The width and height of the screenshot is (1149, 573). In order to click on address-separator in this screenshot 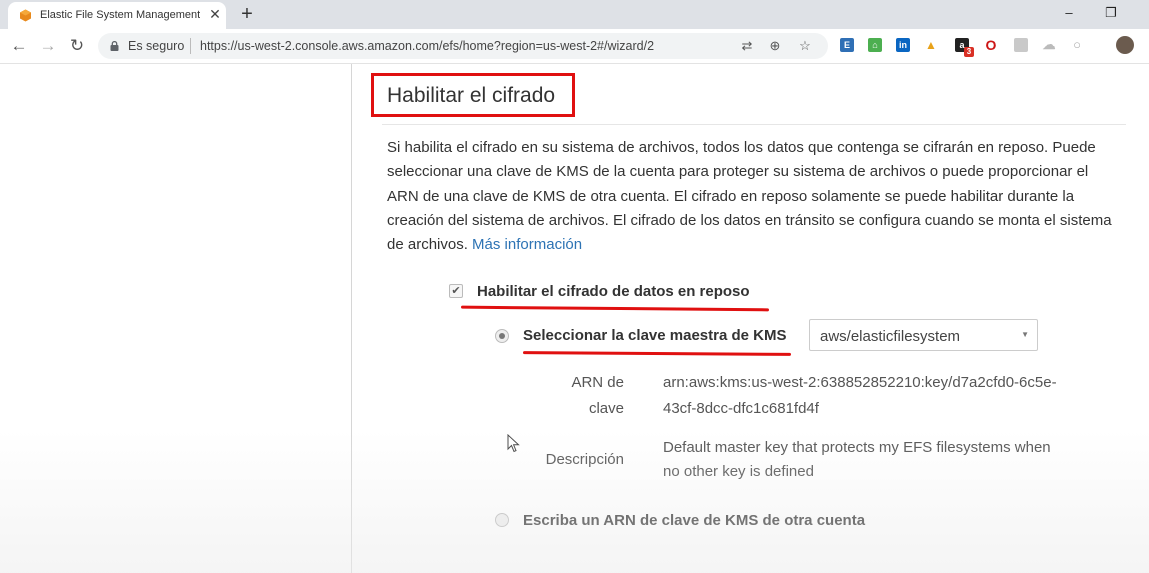, I will do `click(190, 46)`.